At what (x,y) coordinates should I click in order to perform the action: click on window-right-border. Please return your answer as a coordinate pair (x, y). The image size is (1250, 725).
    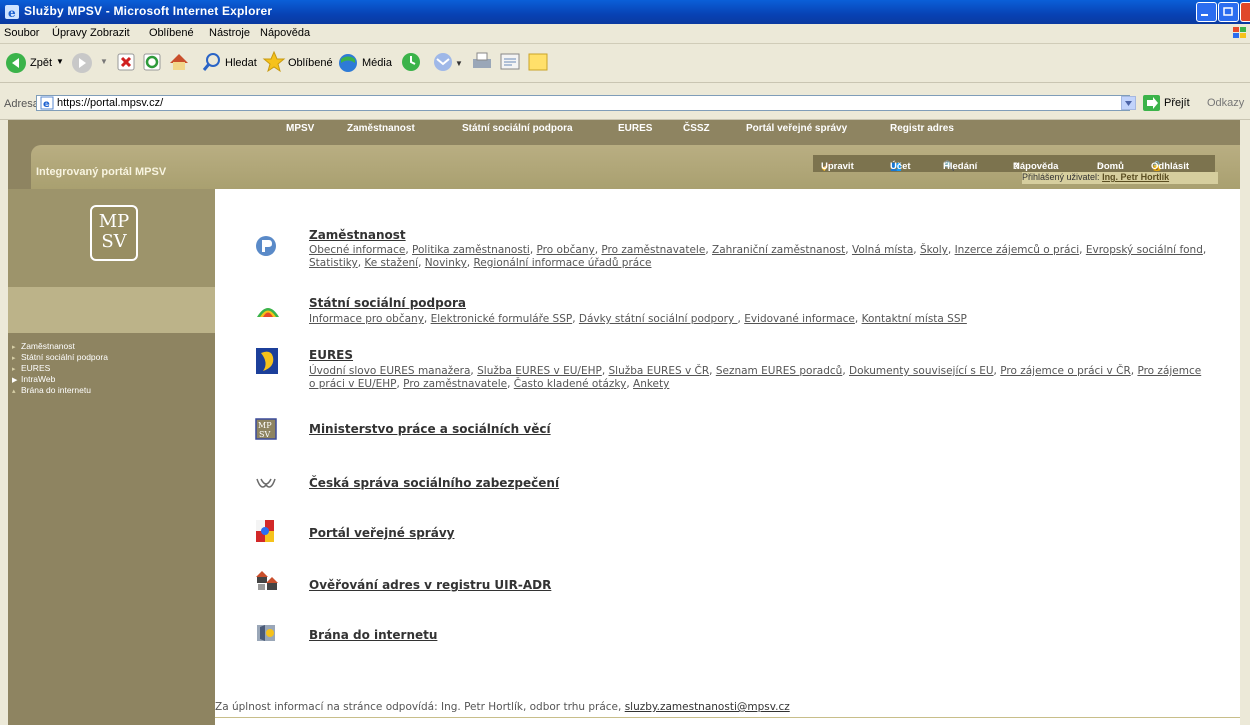
    Looking at the image, I should click on (1245, 422).